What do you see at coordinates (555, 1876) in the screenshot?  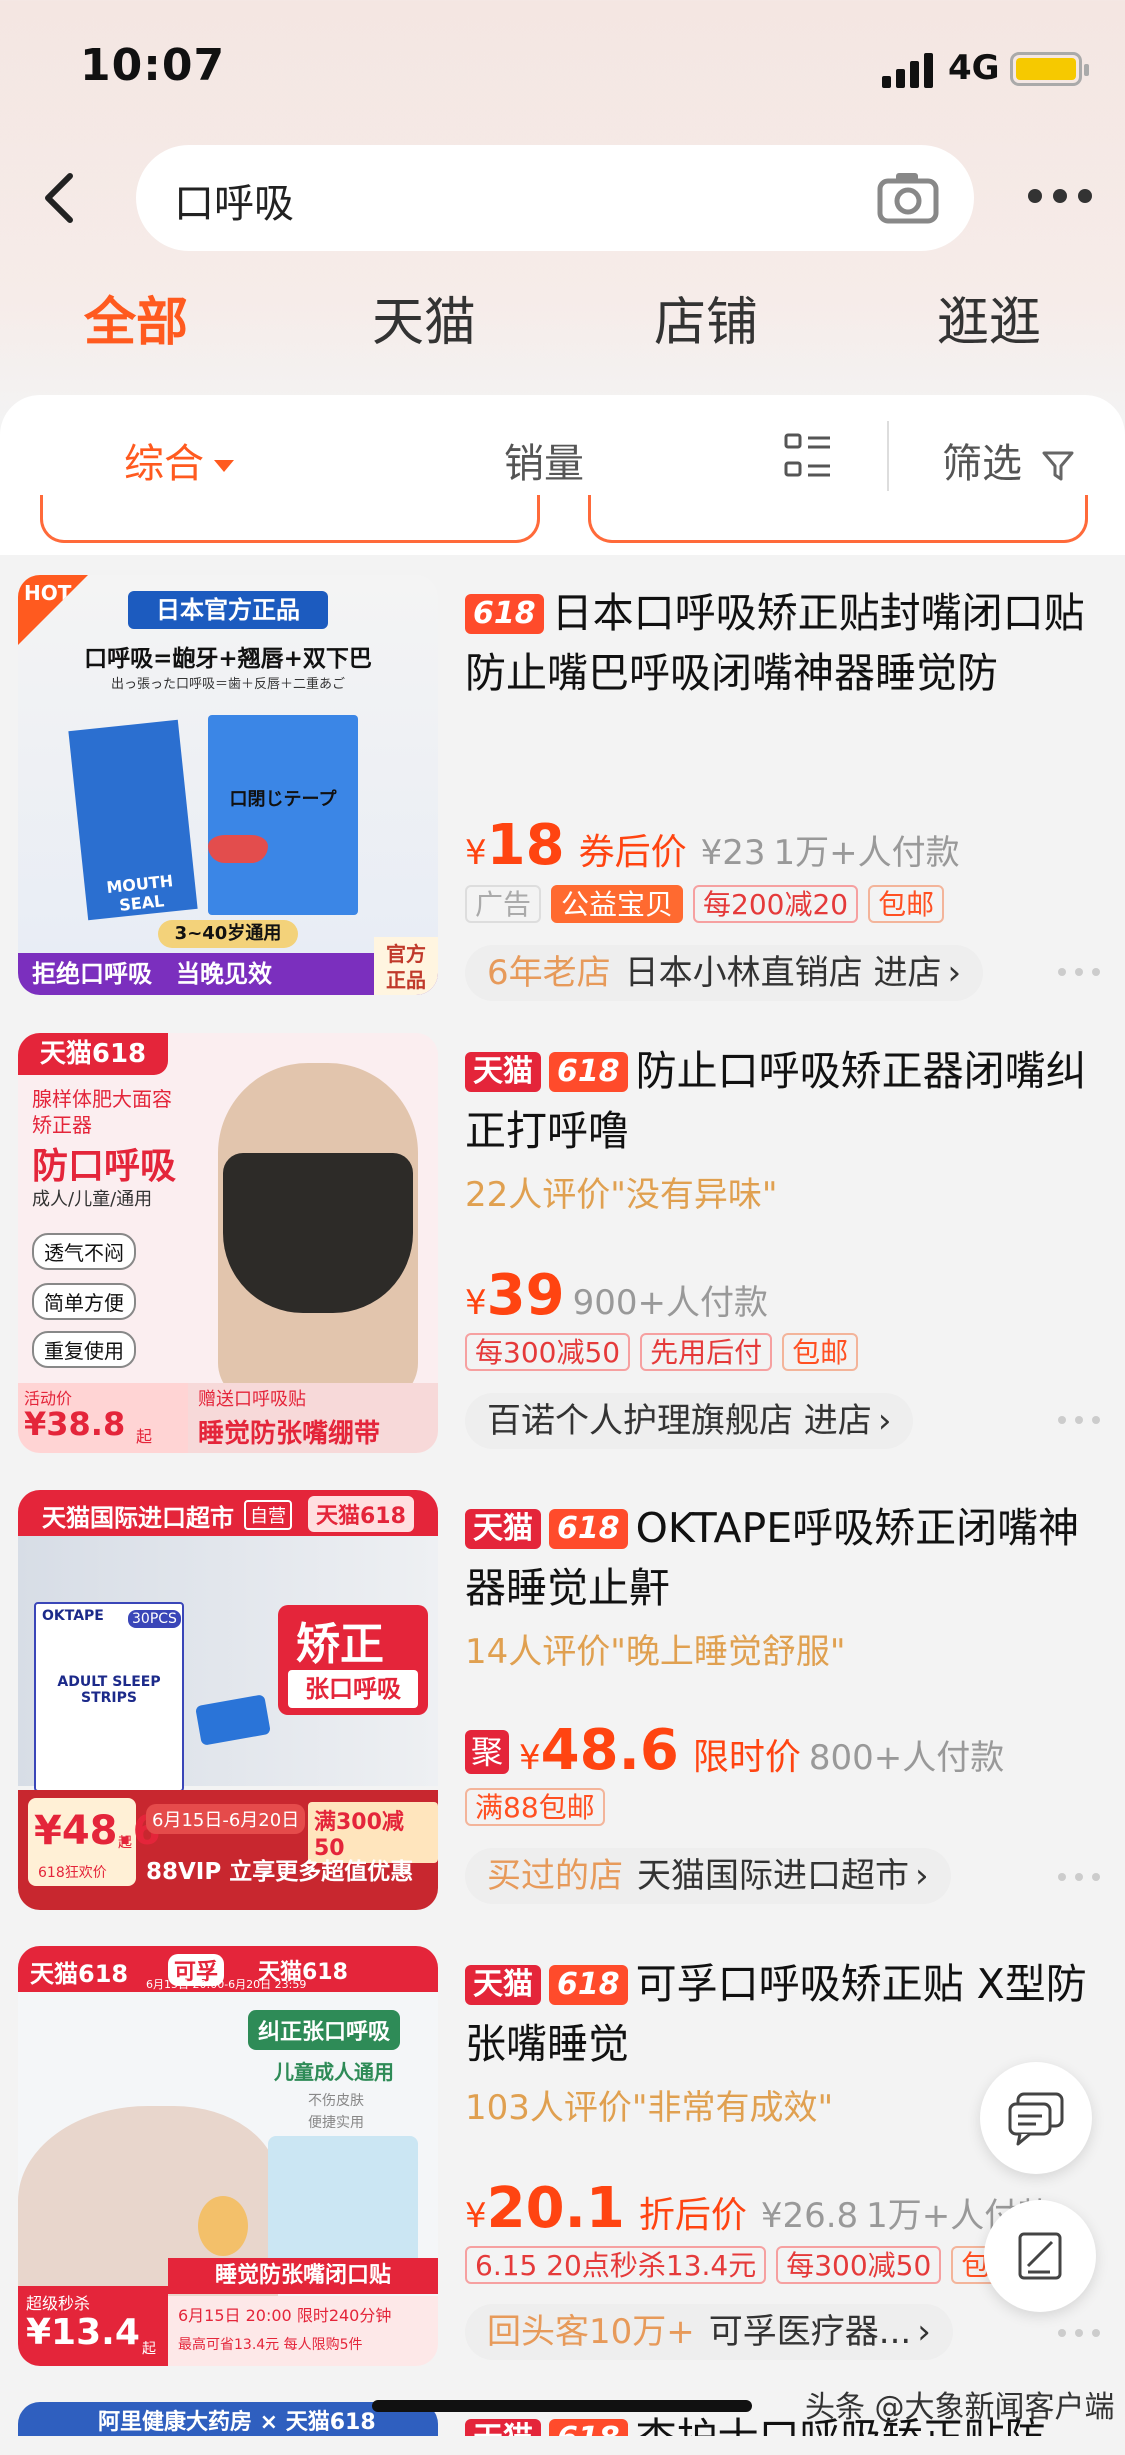 I see `shop-prefix: 买过的店` at bounding box center [555, 1876].